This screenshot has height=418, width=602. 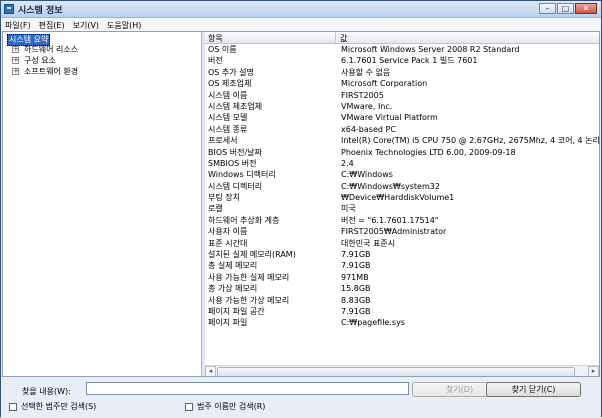 I want to click on row-item: 시스템 모델, so click(x=228, y=118).